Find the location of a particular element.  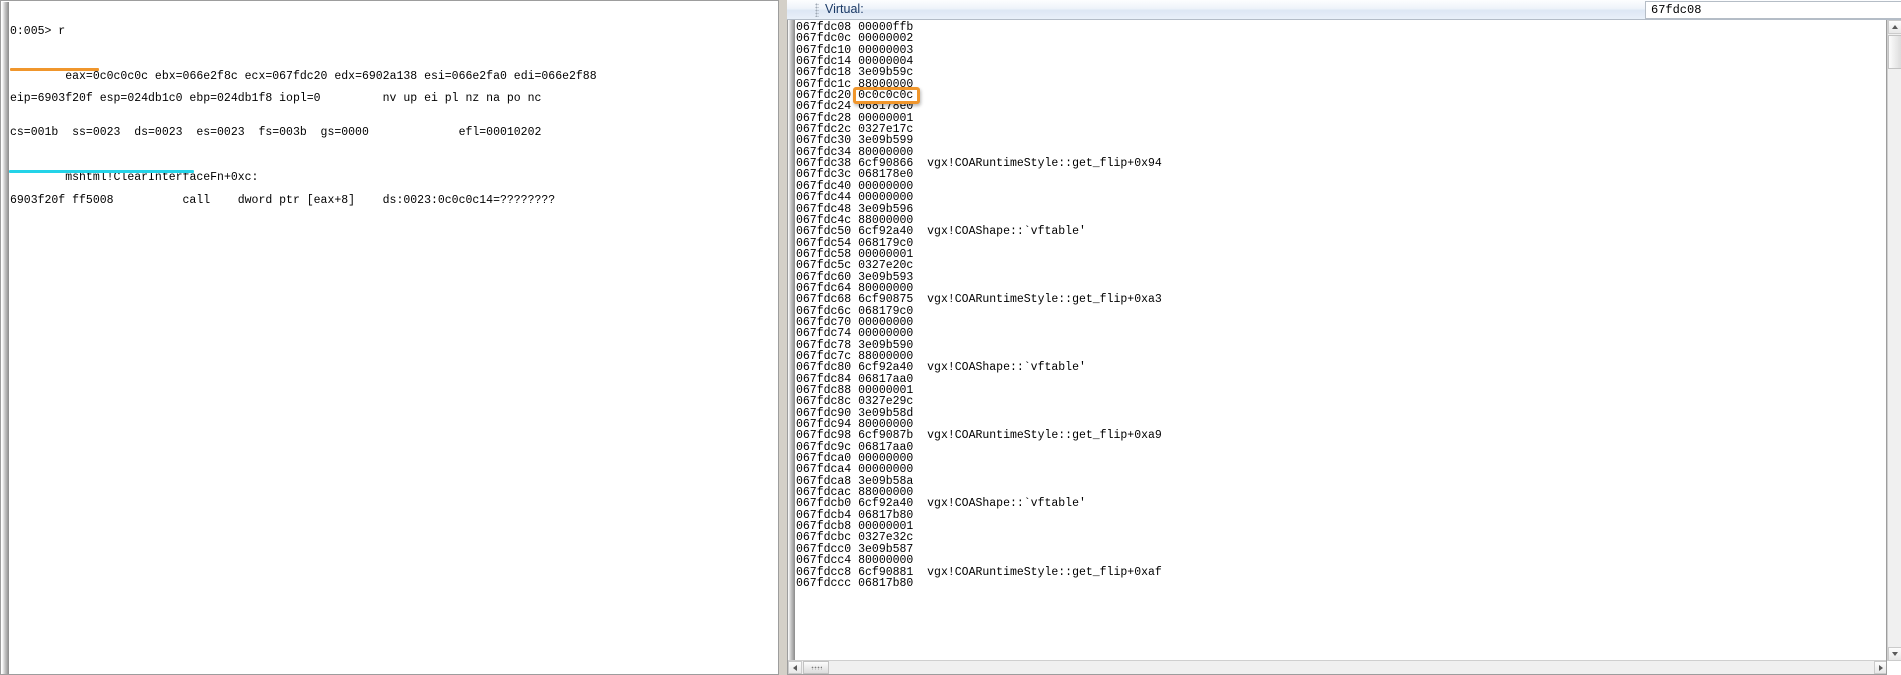

memory-row: 067fdcbc 0327e32c is located at coordinates (1340, 538).